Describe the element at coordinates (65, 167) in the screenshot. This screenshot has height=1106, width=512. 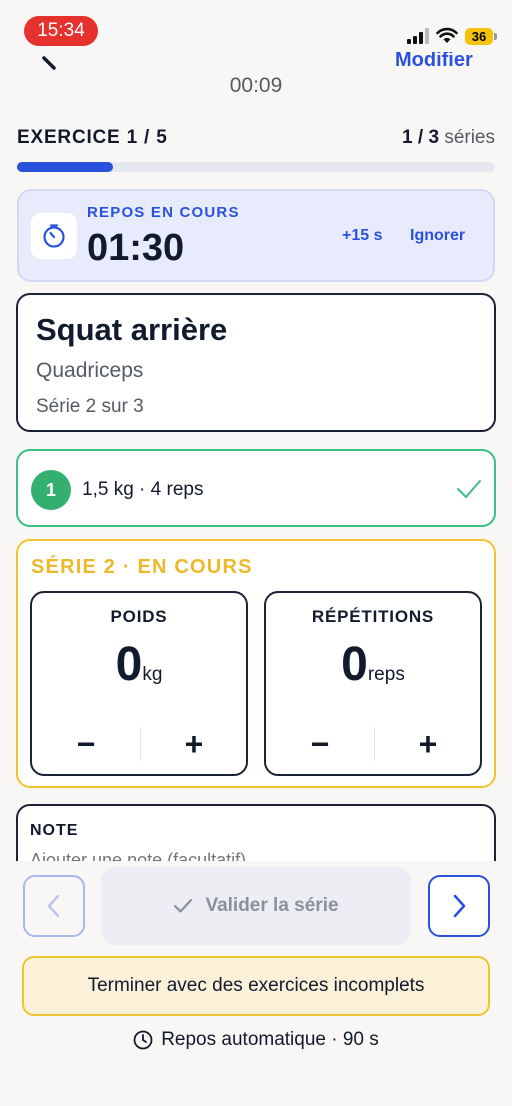
I see `workout-progress-fill` at that location.